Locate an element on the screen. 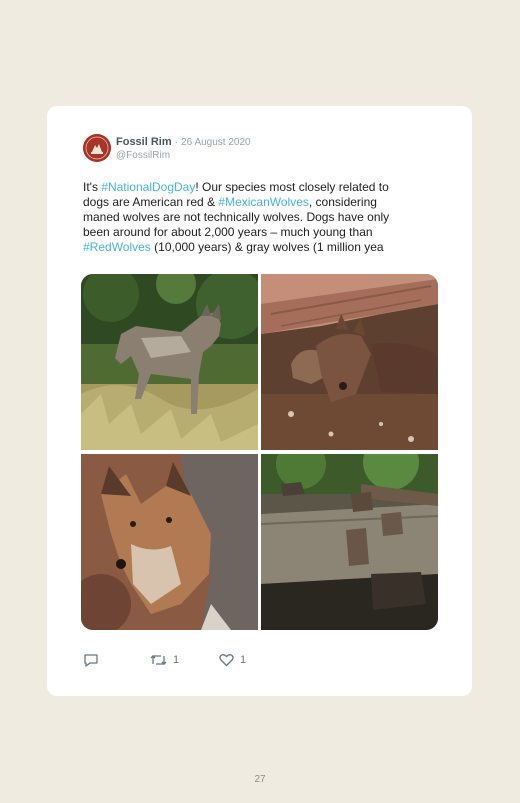  avatar is located at coordinates (97, 148).